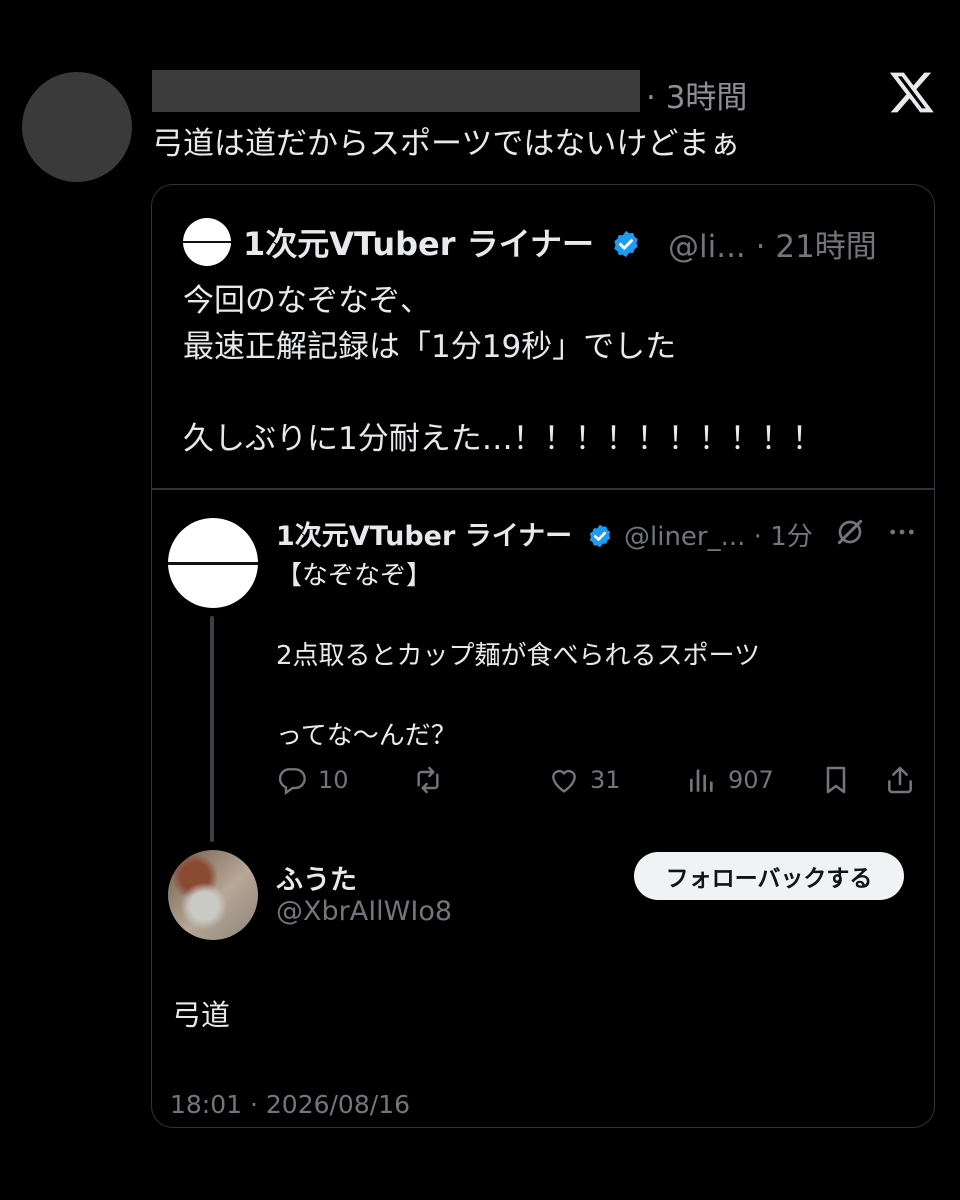 Image resolution: width=960 pixels, height=1200 pixels. I want to click on share-action, so click(900, 780).